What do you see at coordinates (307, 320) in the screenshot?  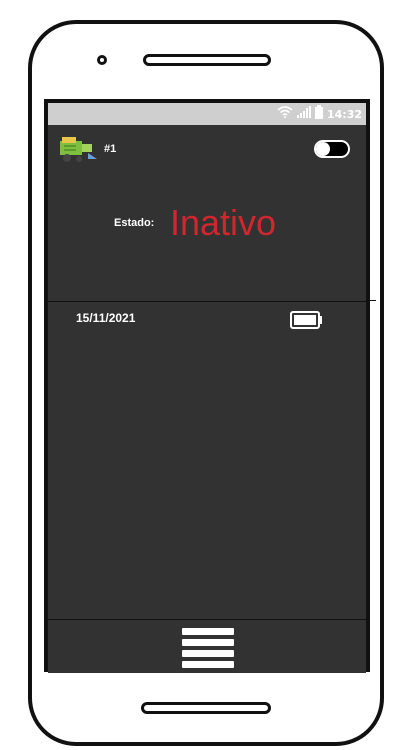 I see `battery-icon` at bounding box center [307, 320].